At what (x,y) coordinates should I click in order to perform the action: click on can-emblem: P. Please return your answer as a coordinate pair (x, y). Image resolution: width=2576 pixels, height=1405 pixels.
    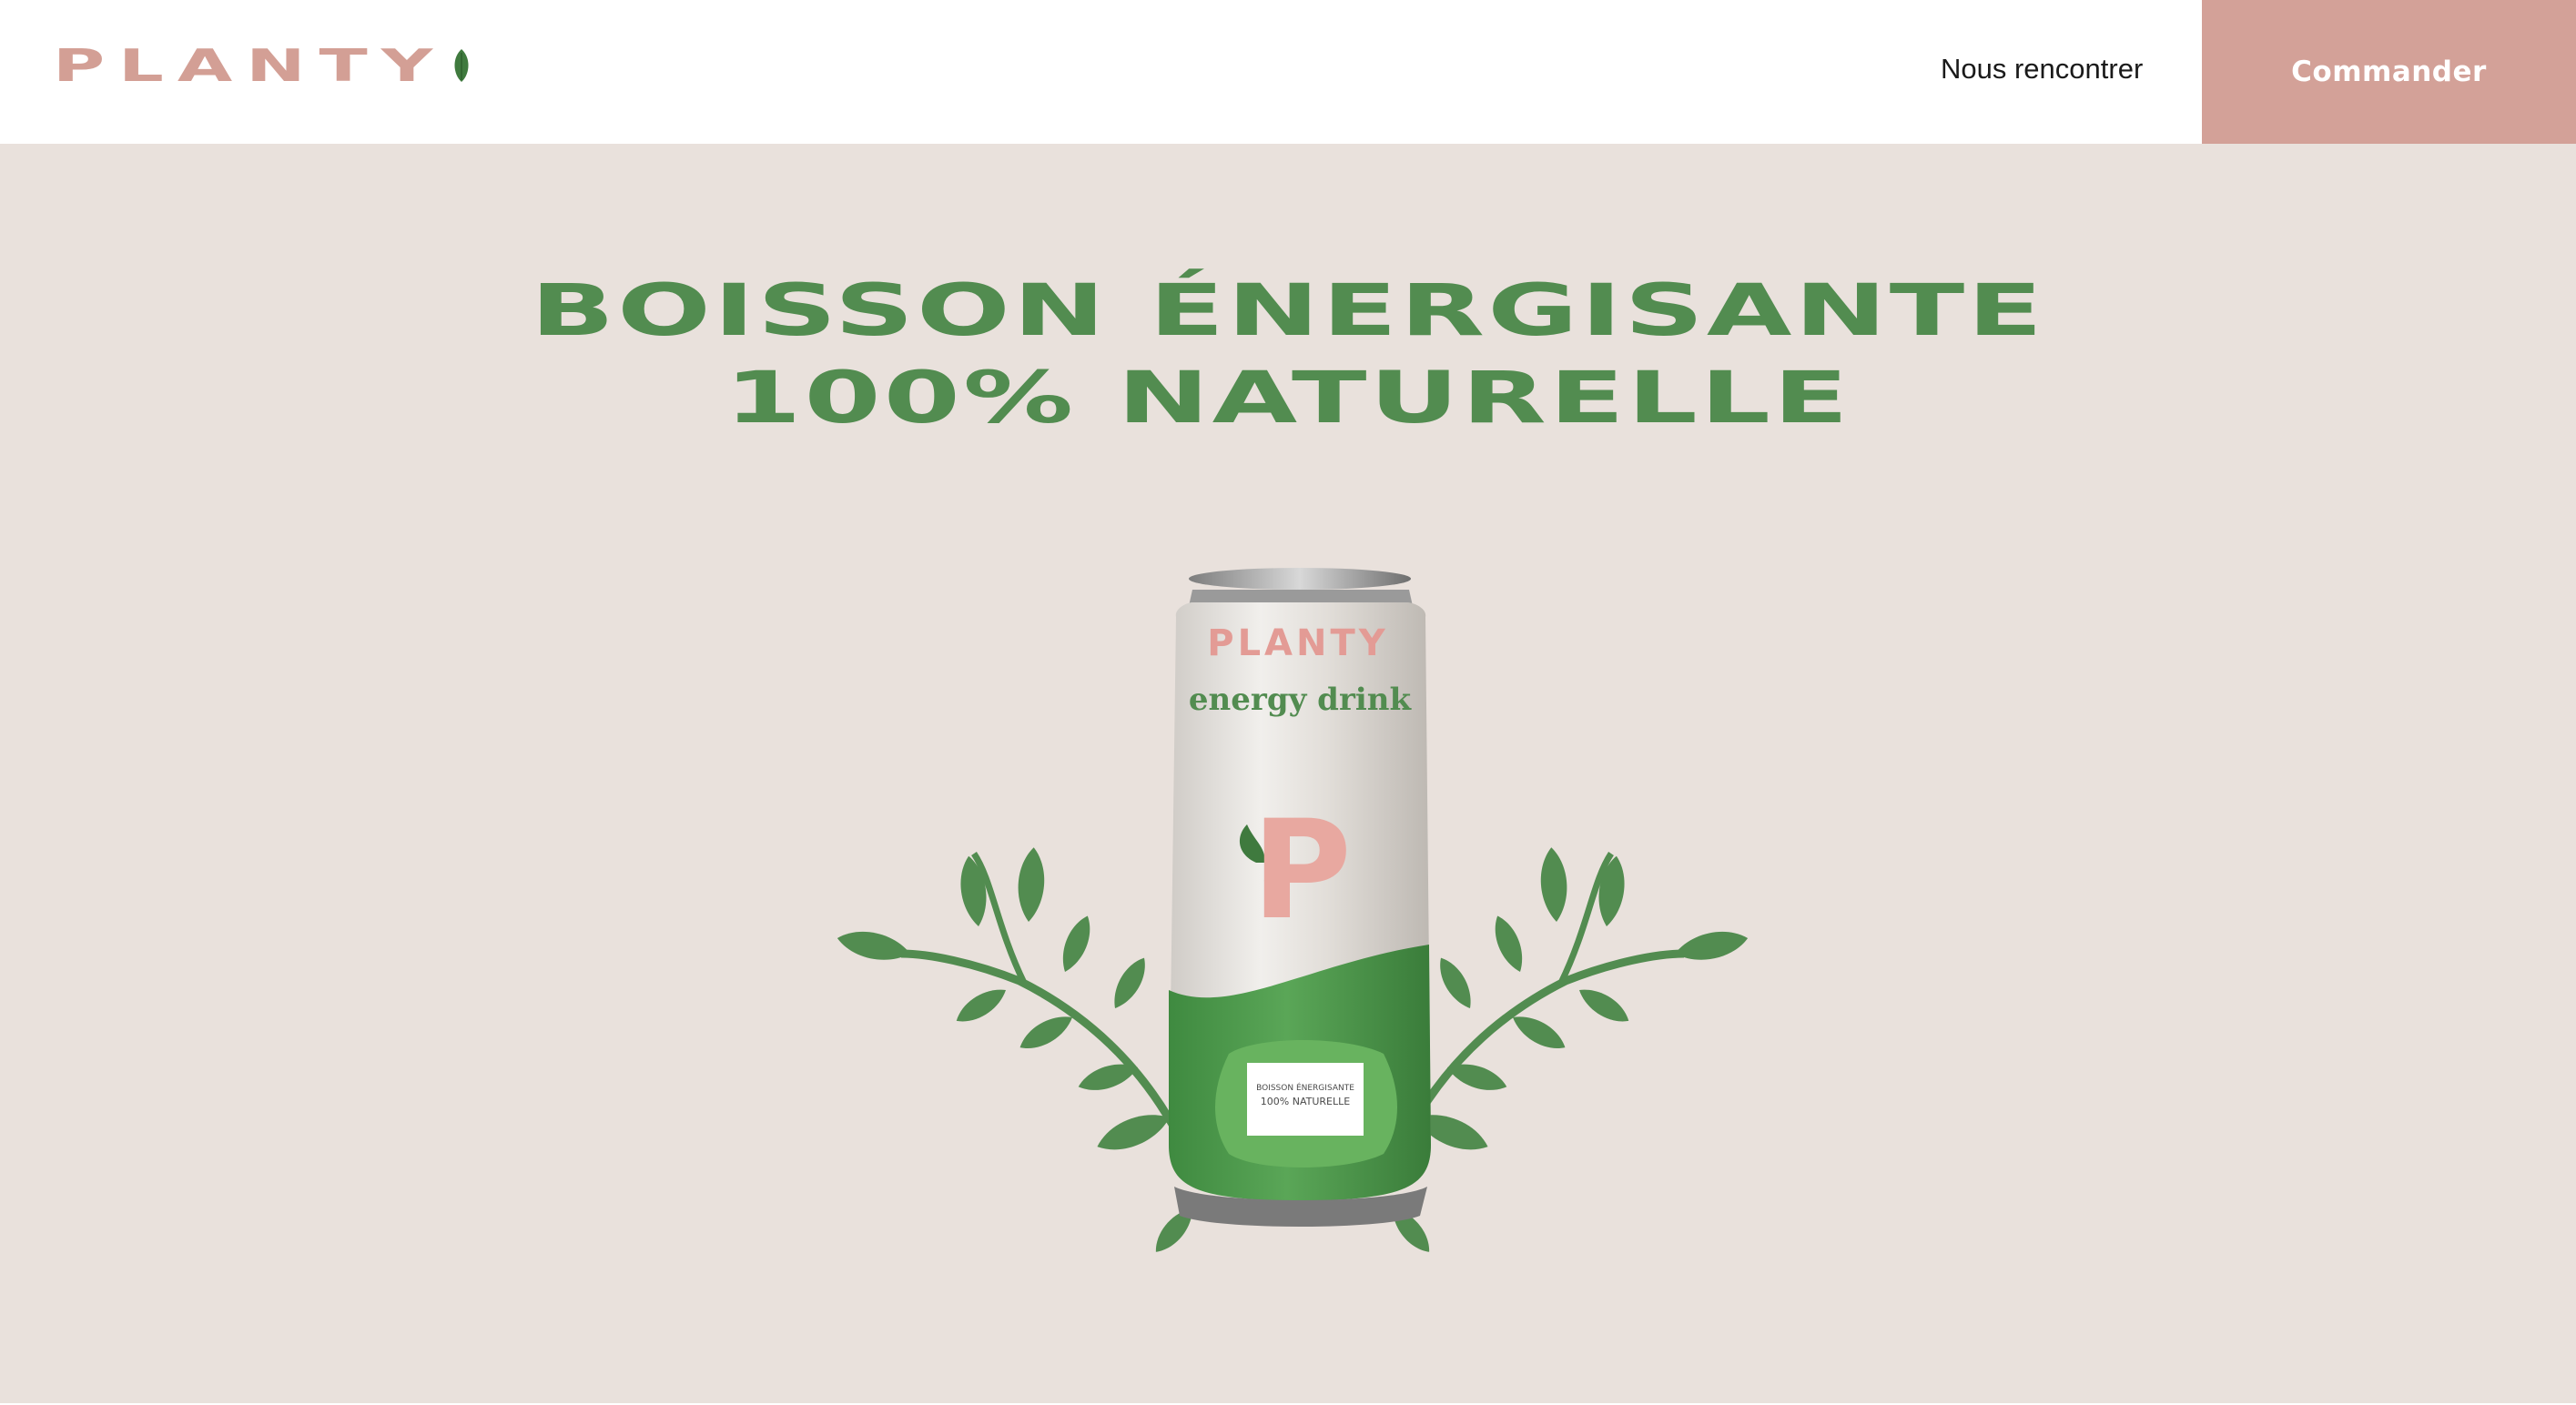
    Looking at the image, I should click on (1295, 871).